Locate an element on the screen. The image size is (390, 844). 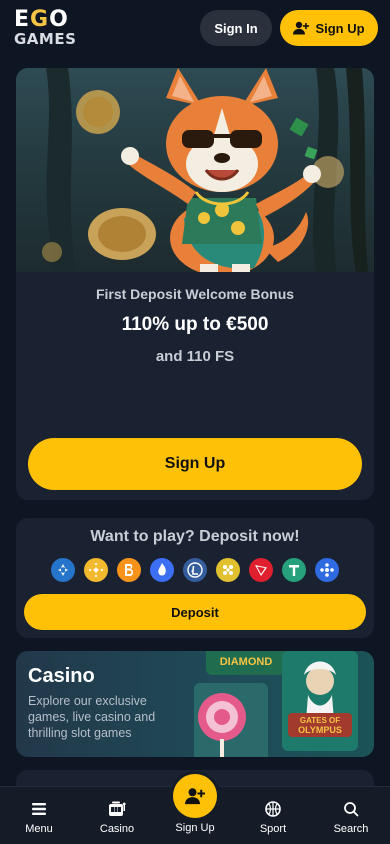
nav-casino-label: Casino is located at coordinates (117, 829).